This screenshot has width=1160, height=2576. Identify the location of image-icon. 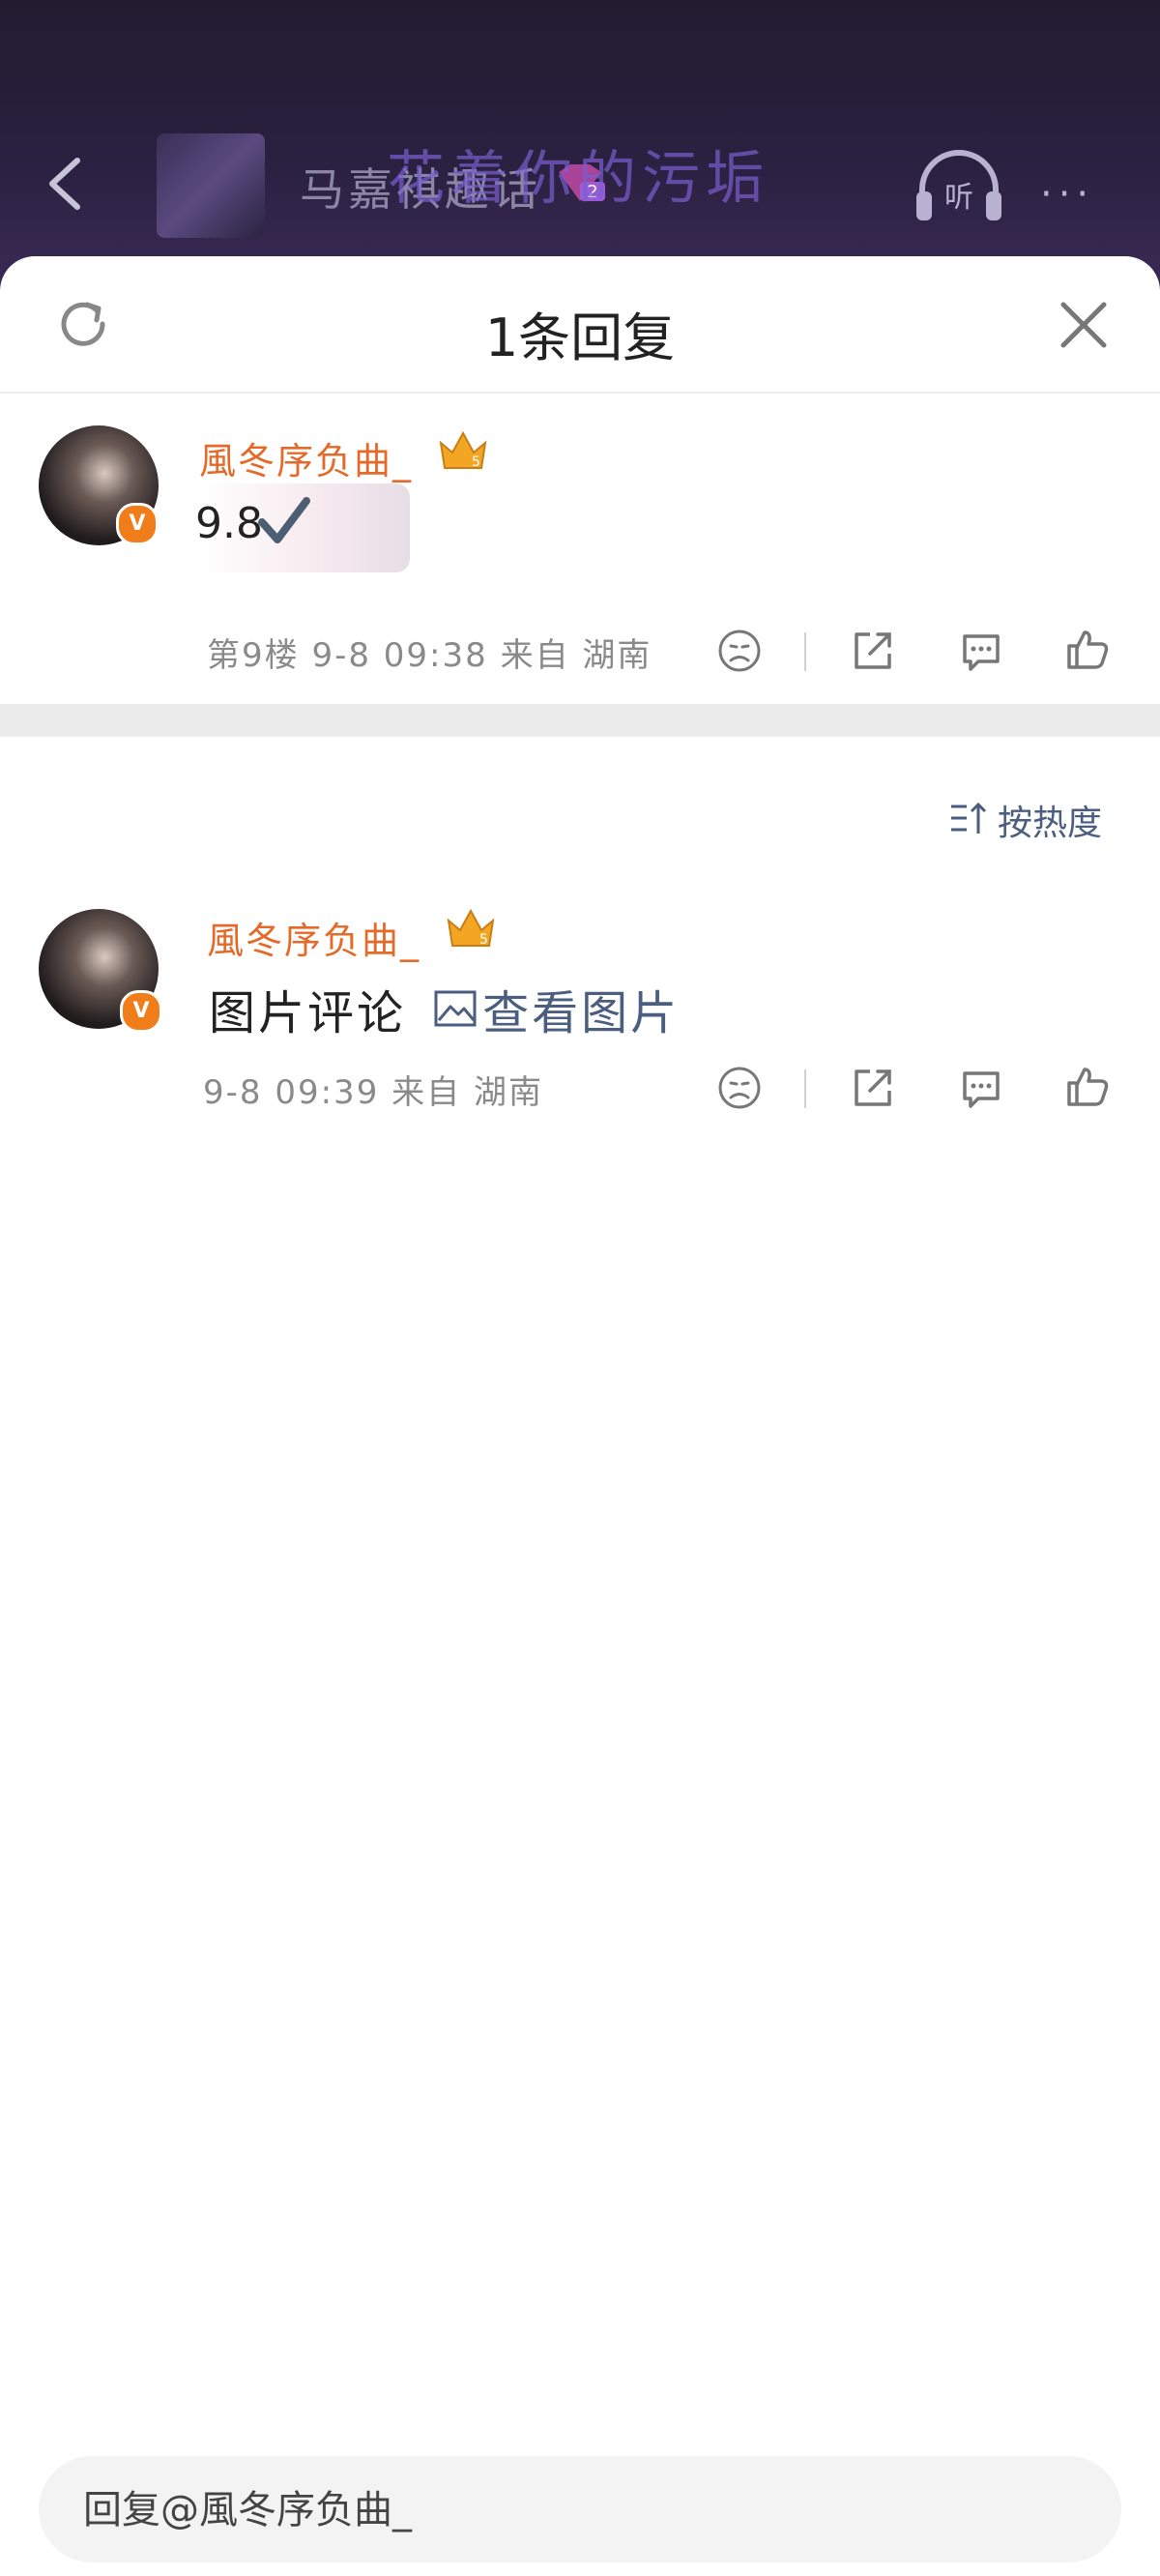
(456, 1008).